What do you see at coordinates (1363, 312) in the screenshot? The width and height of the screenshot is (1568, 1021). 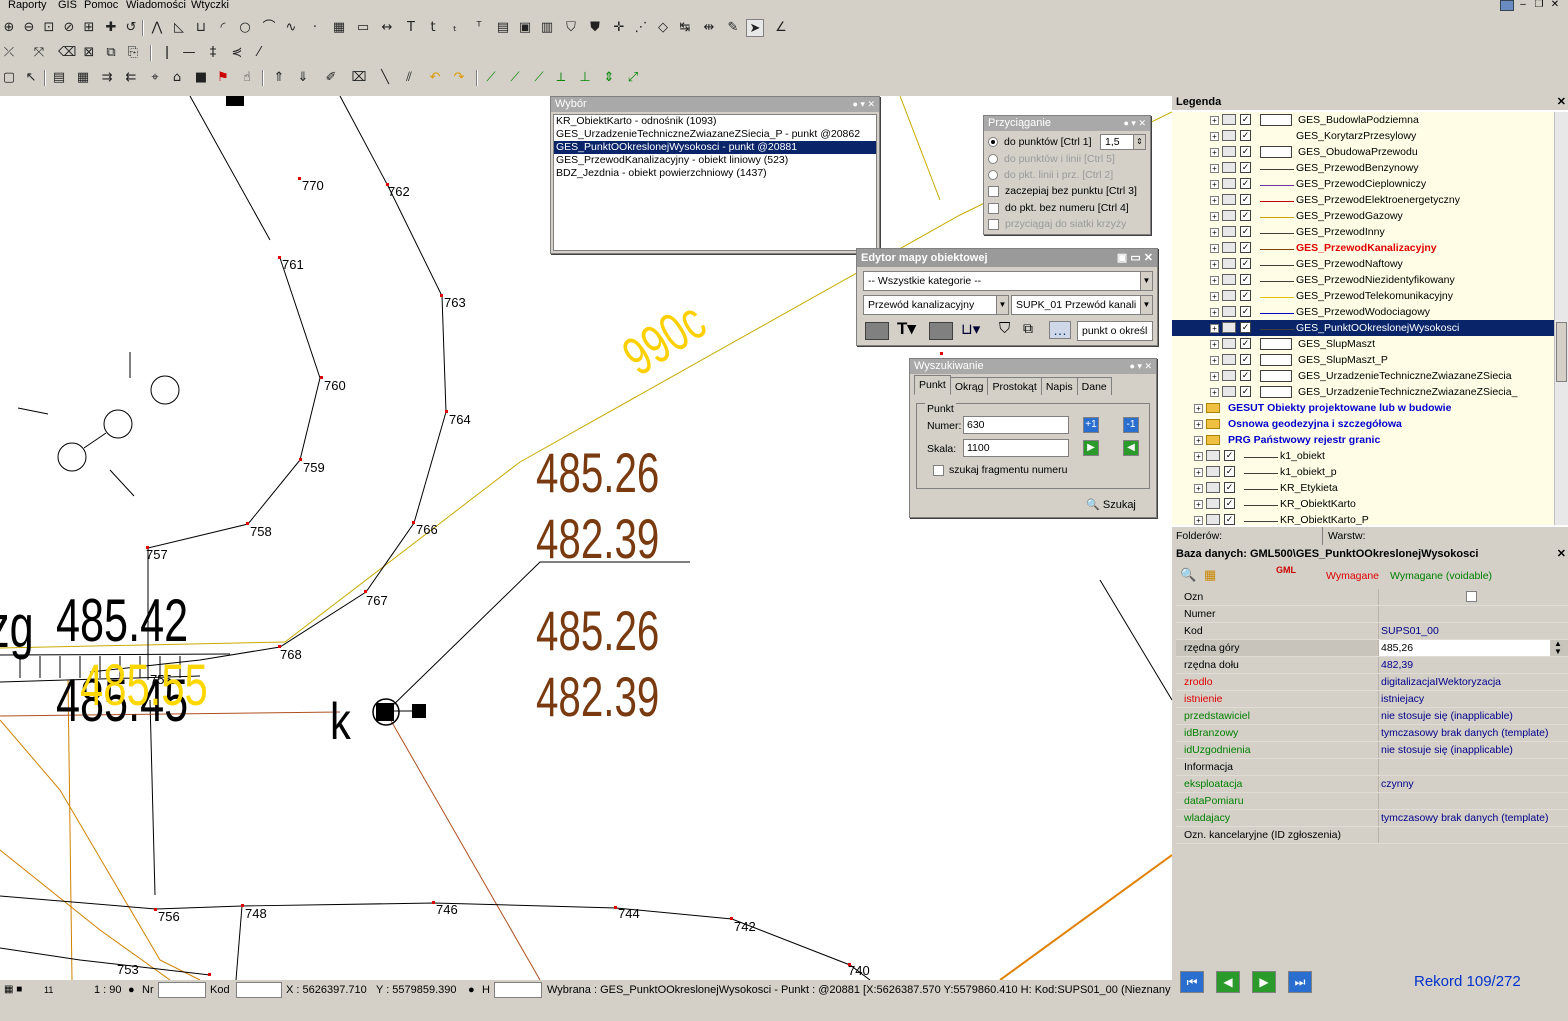 I see `legend-row: + ✓ GES_PrzewodWodociagowy` at bounding box center [1363, 312].